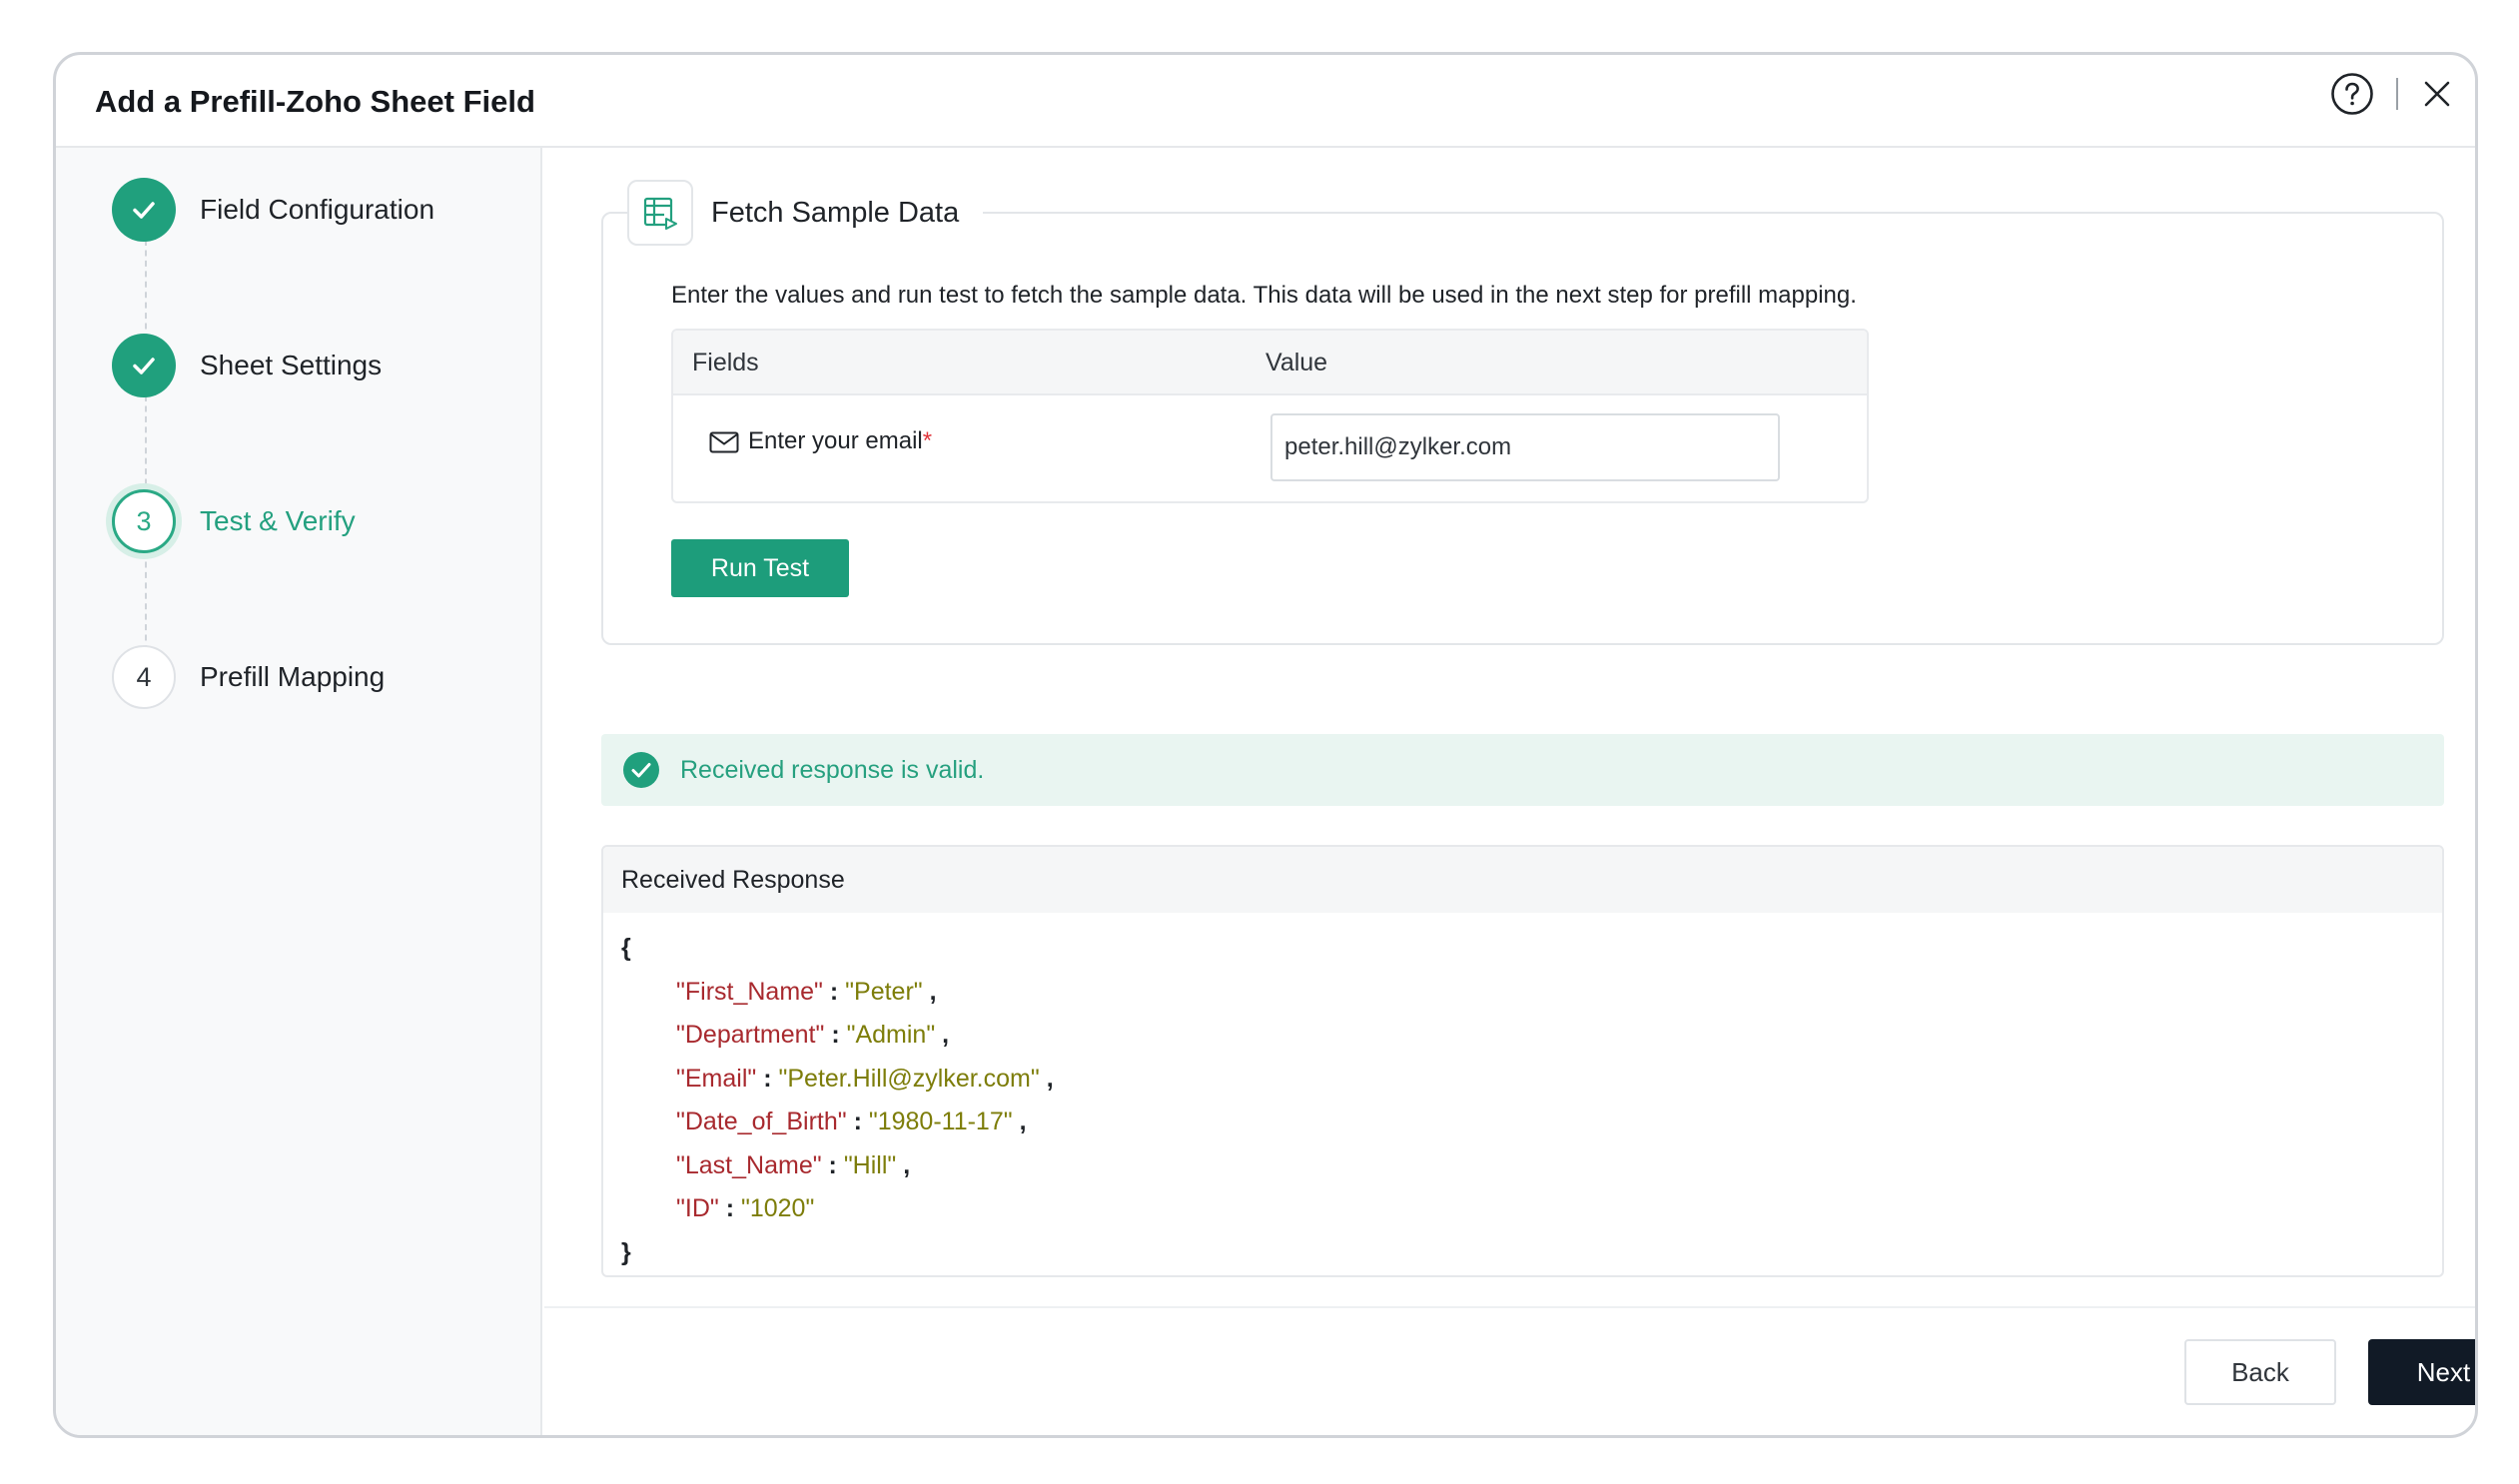 Image resolution: width=2519 pixels, height=1484 pixels. I want to click on column-header-value: Value, so click(1297, 362).